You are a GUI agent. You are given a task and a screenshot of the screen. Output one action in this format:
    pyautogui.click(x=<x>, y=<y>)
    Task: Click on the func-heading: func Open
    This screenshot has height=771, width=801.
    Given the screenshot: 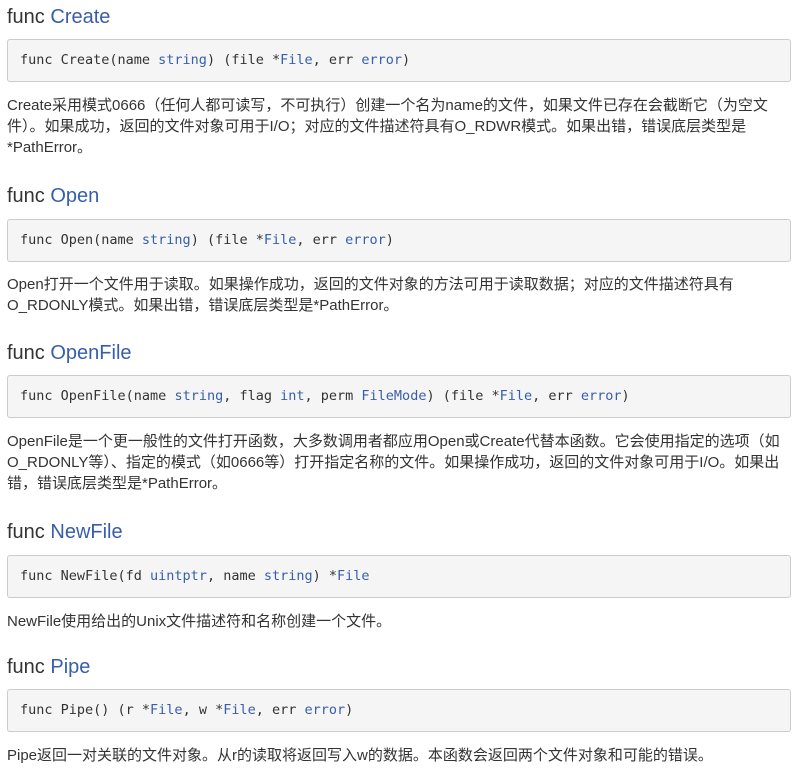 What is the action you would take?
    pyautogui.click(x=49, y=196)
    